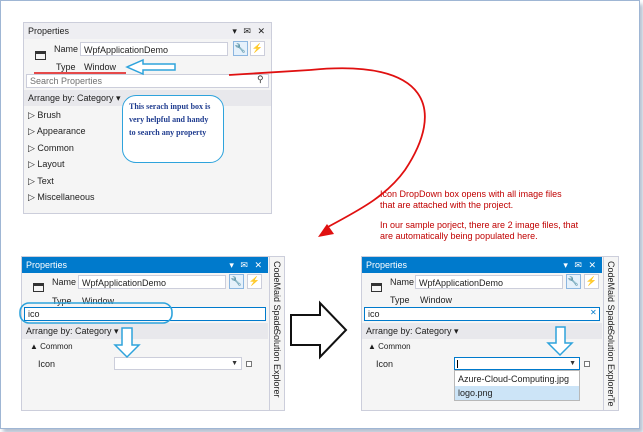  I want to click on blue-down-arrow-left, so click(127, 343).